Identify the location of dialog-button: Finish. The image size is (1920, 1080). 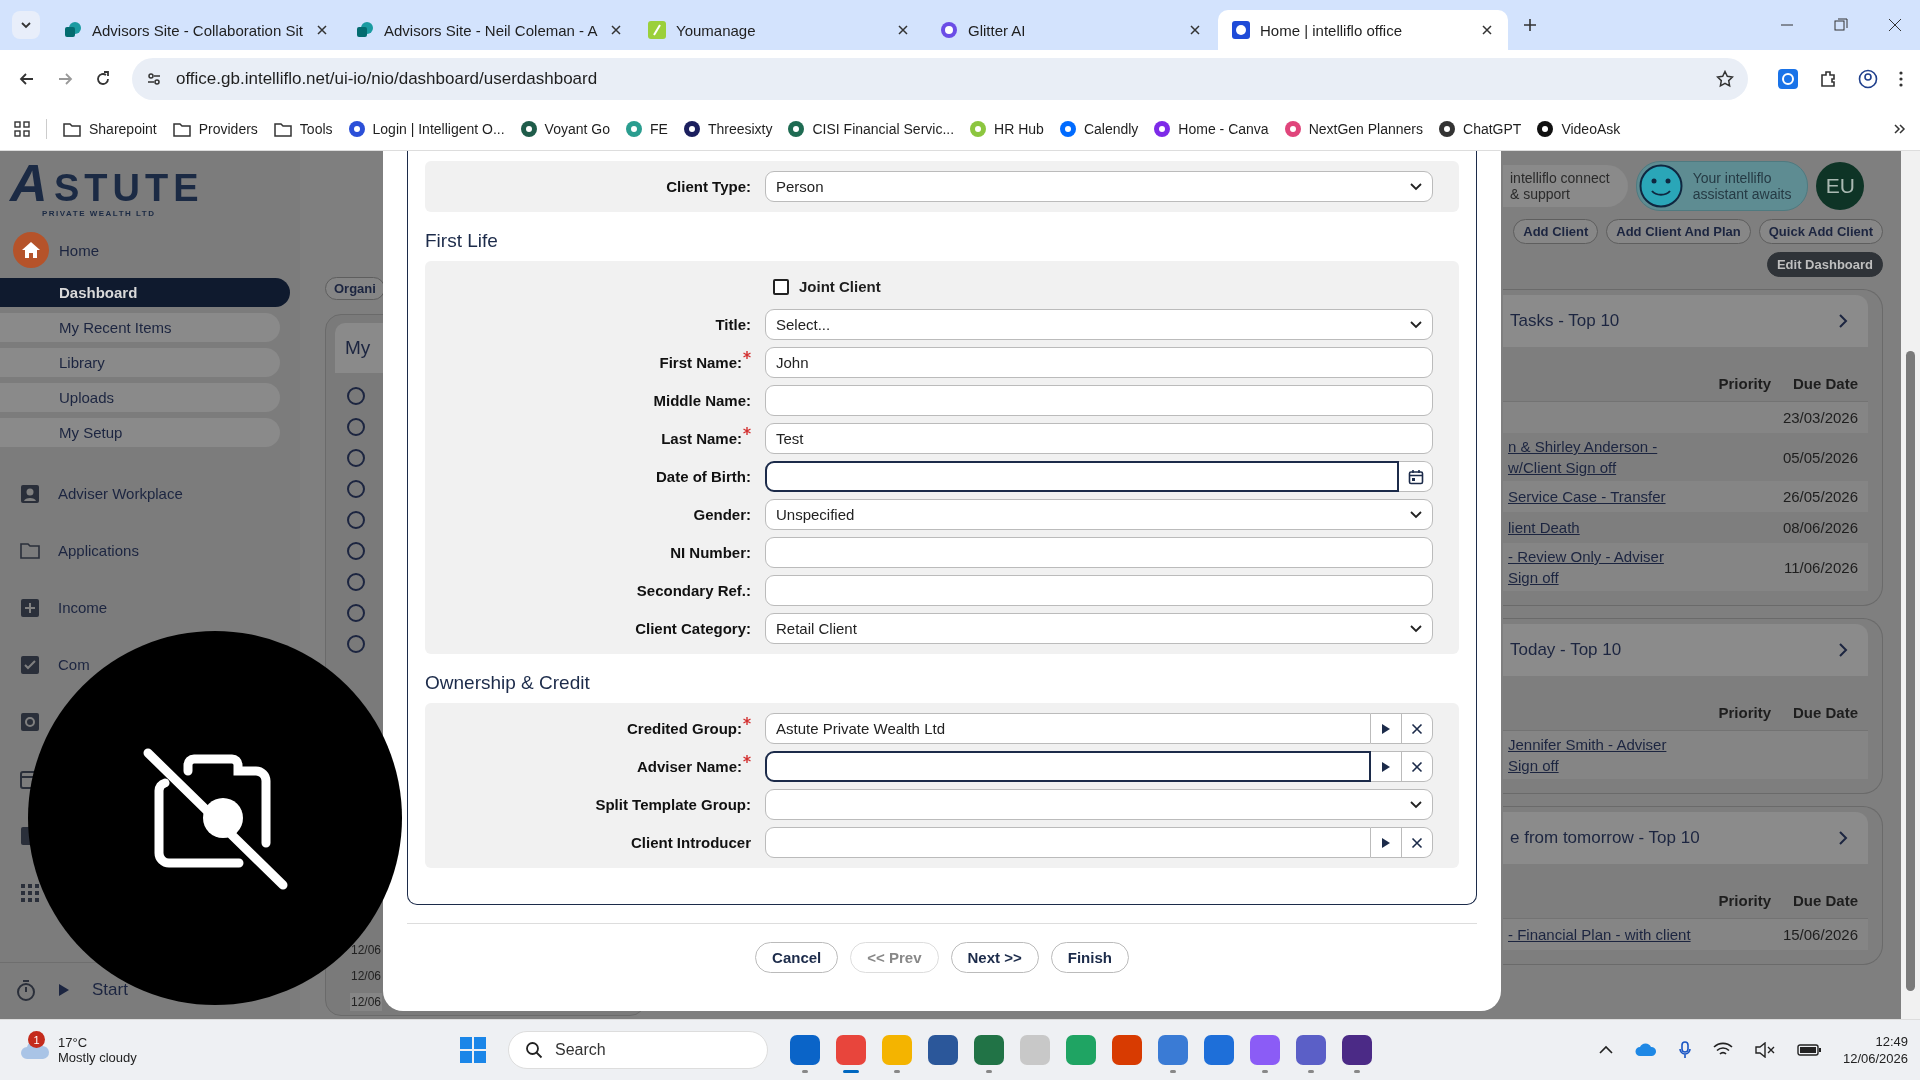
(1089, 957).